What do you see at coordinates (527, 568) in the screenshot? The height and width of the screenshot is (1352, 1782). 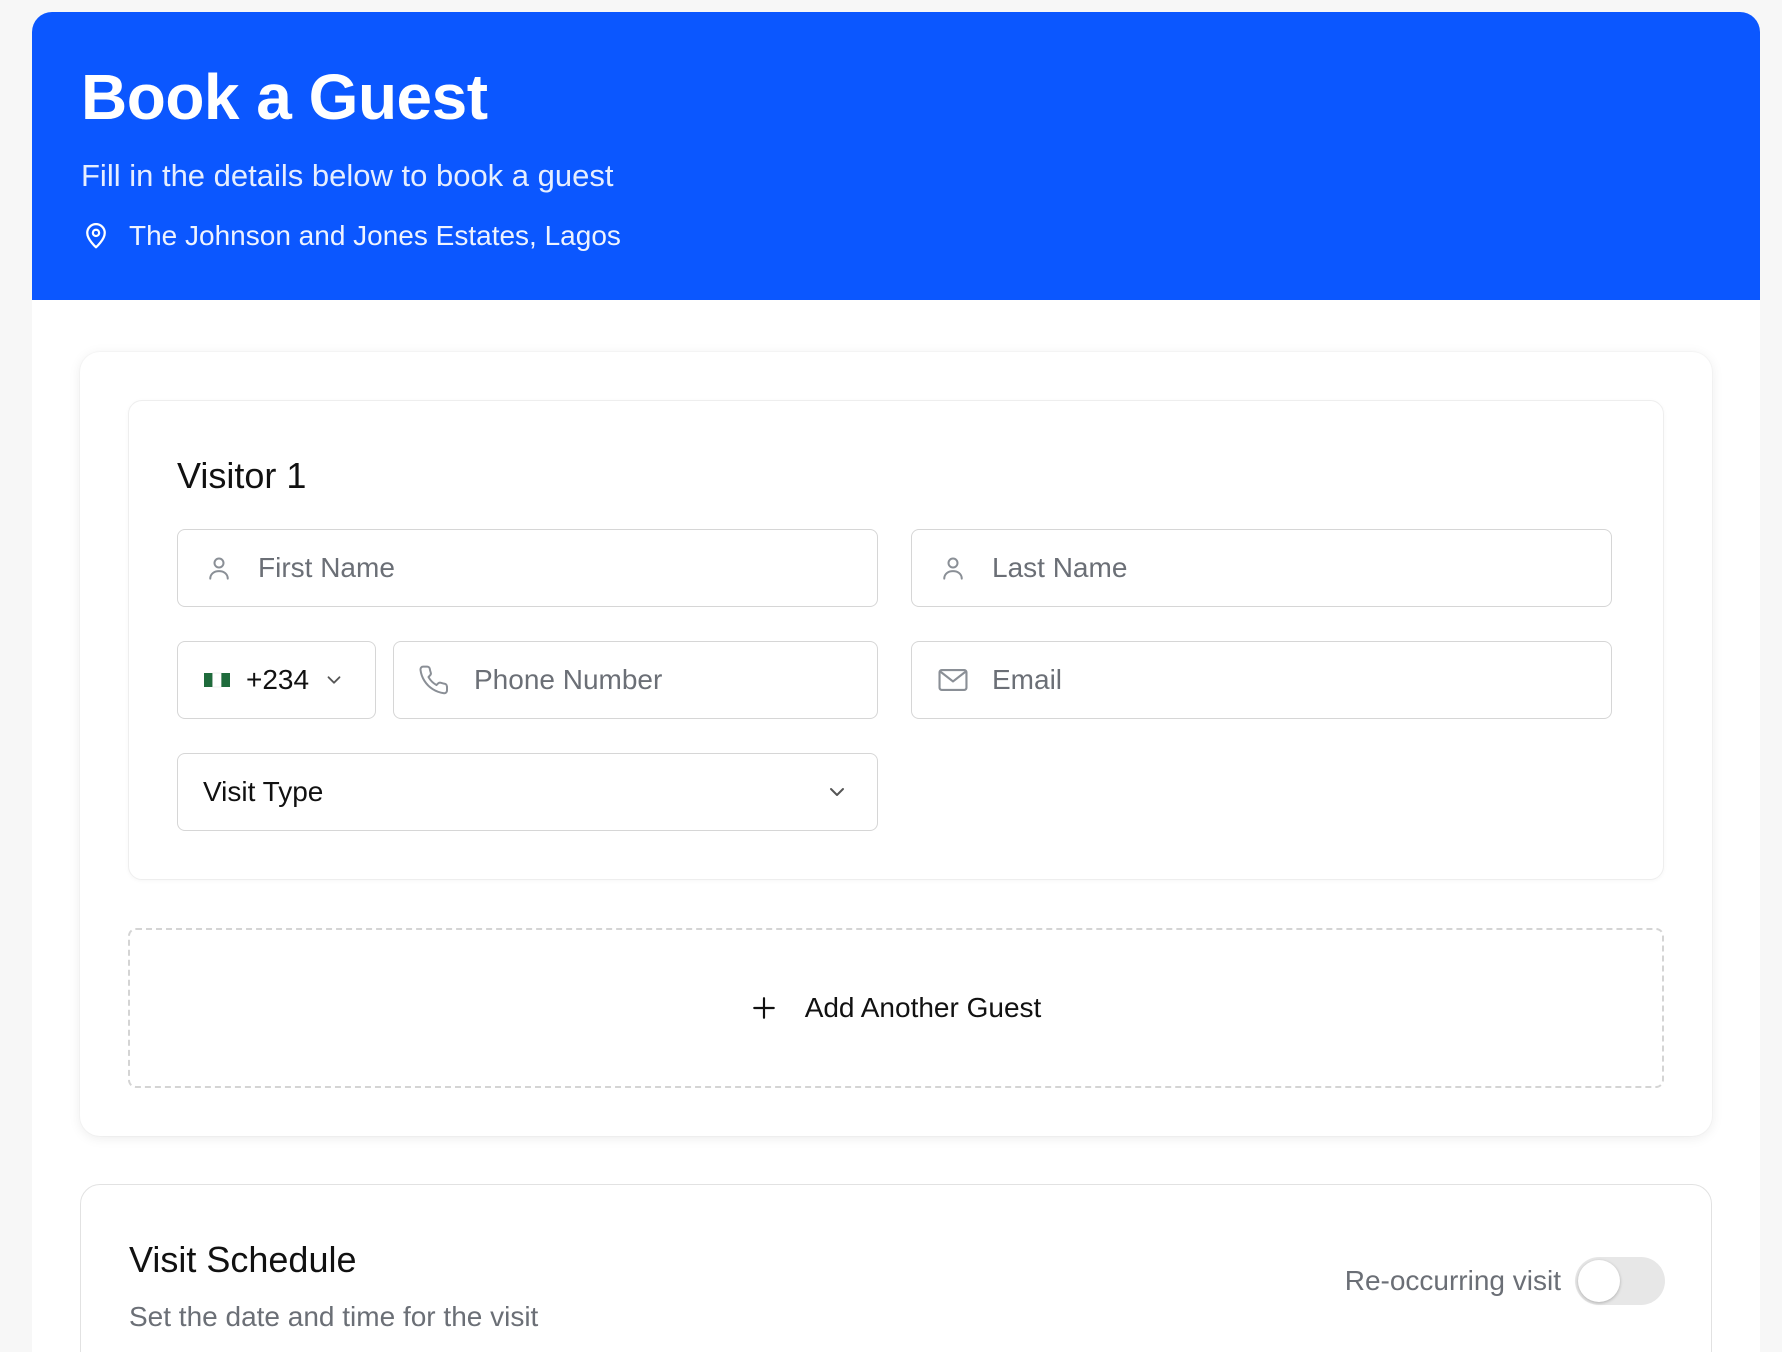 I see `first-name-field: First Name` at bounding box center [527, 568].